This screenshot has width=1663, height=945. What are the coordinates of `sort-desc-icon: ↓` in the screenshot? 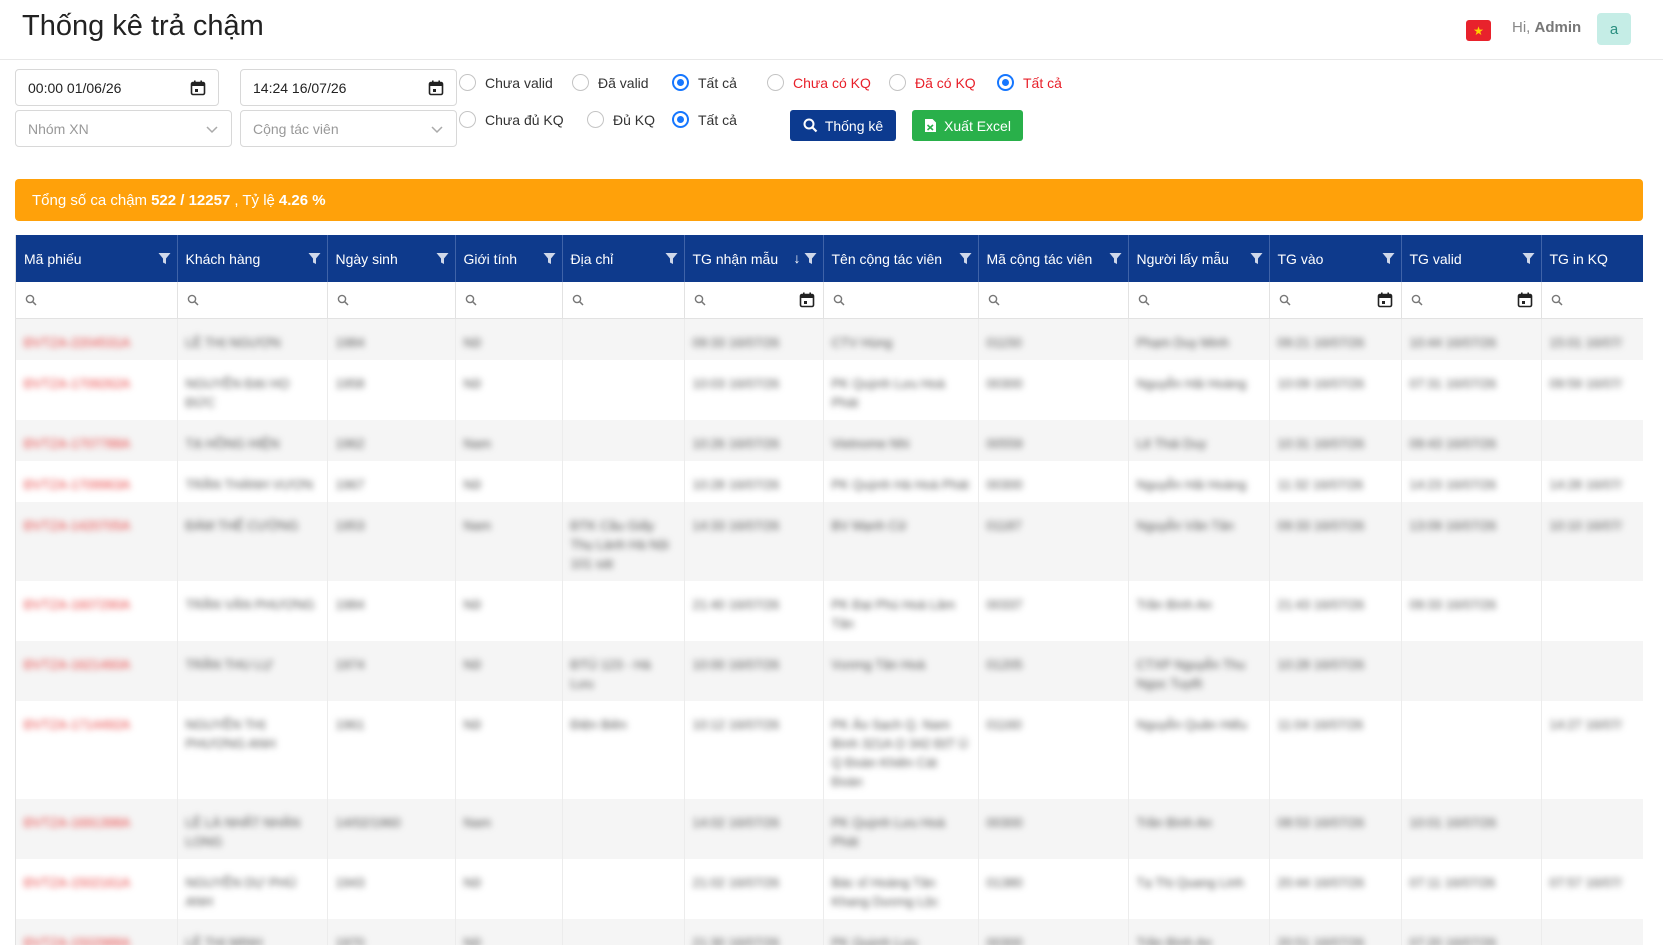 It's located at (797, 258).